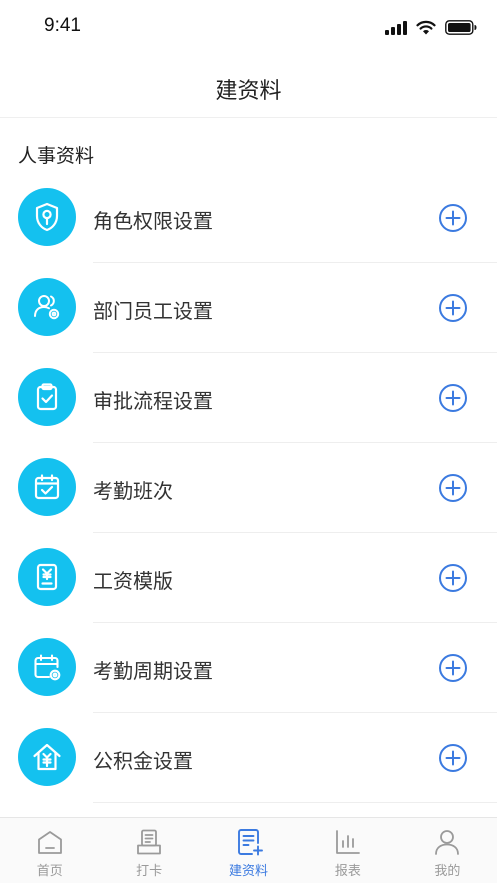 Image resolution: width=497 pixels, height=883 pixels. Describe the element at coordinates (149, 842) in the screenshot. I see `punch-card-icon` at that location.